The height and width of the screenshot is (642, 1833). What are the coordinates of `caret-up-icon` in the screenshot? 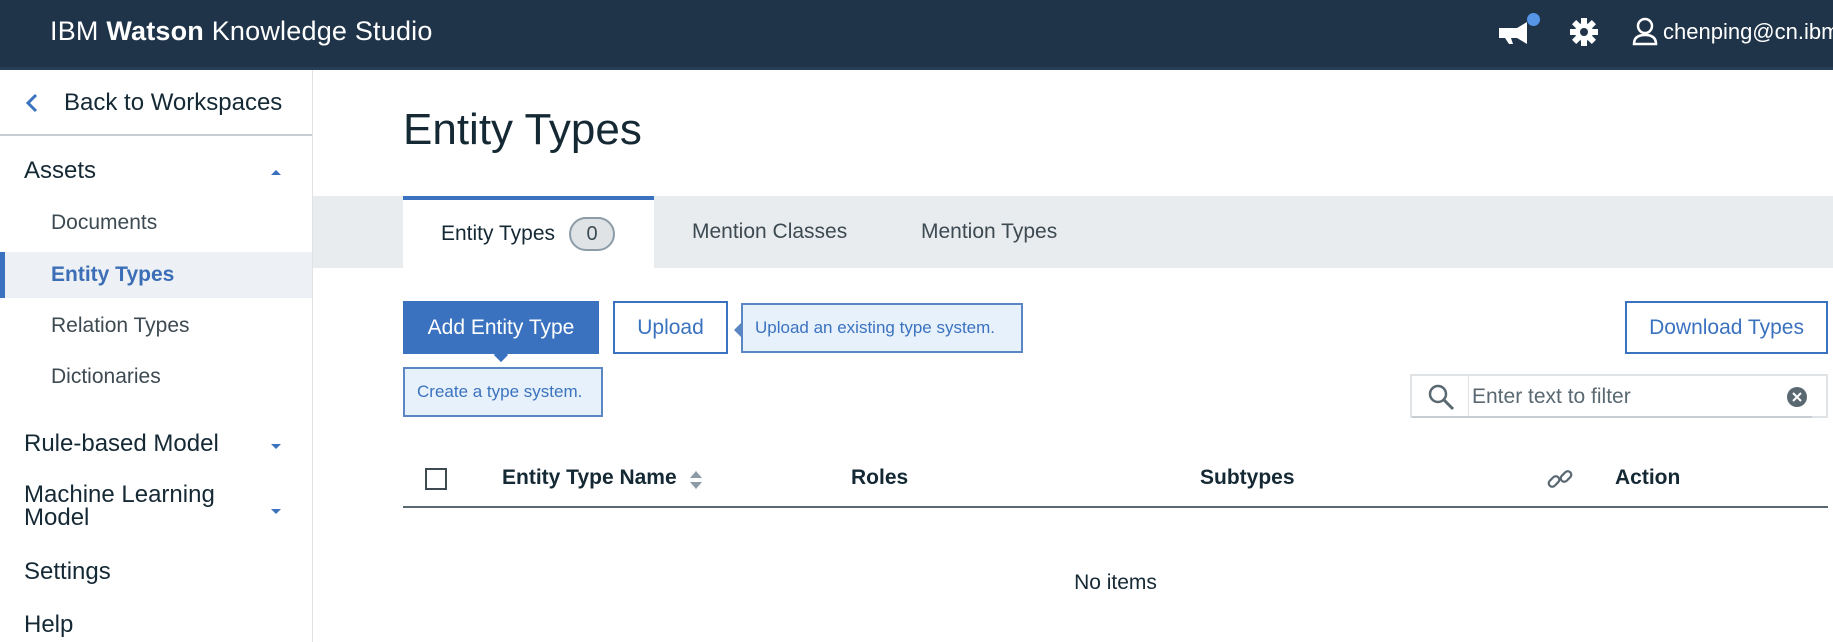 It's located at (276, 172).